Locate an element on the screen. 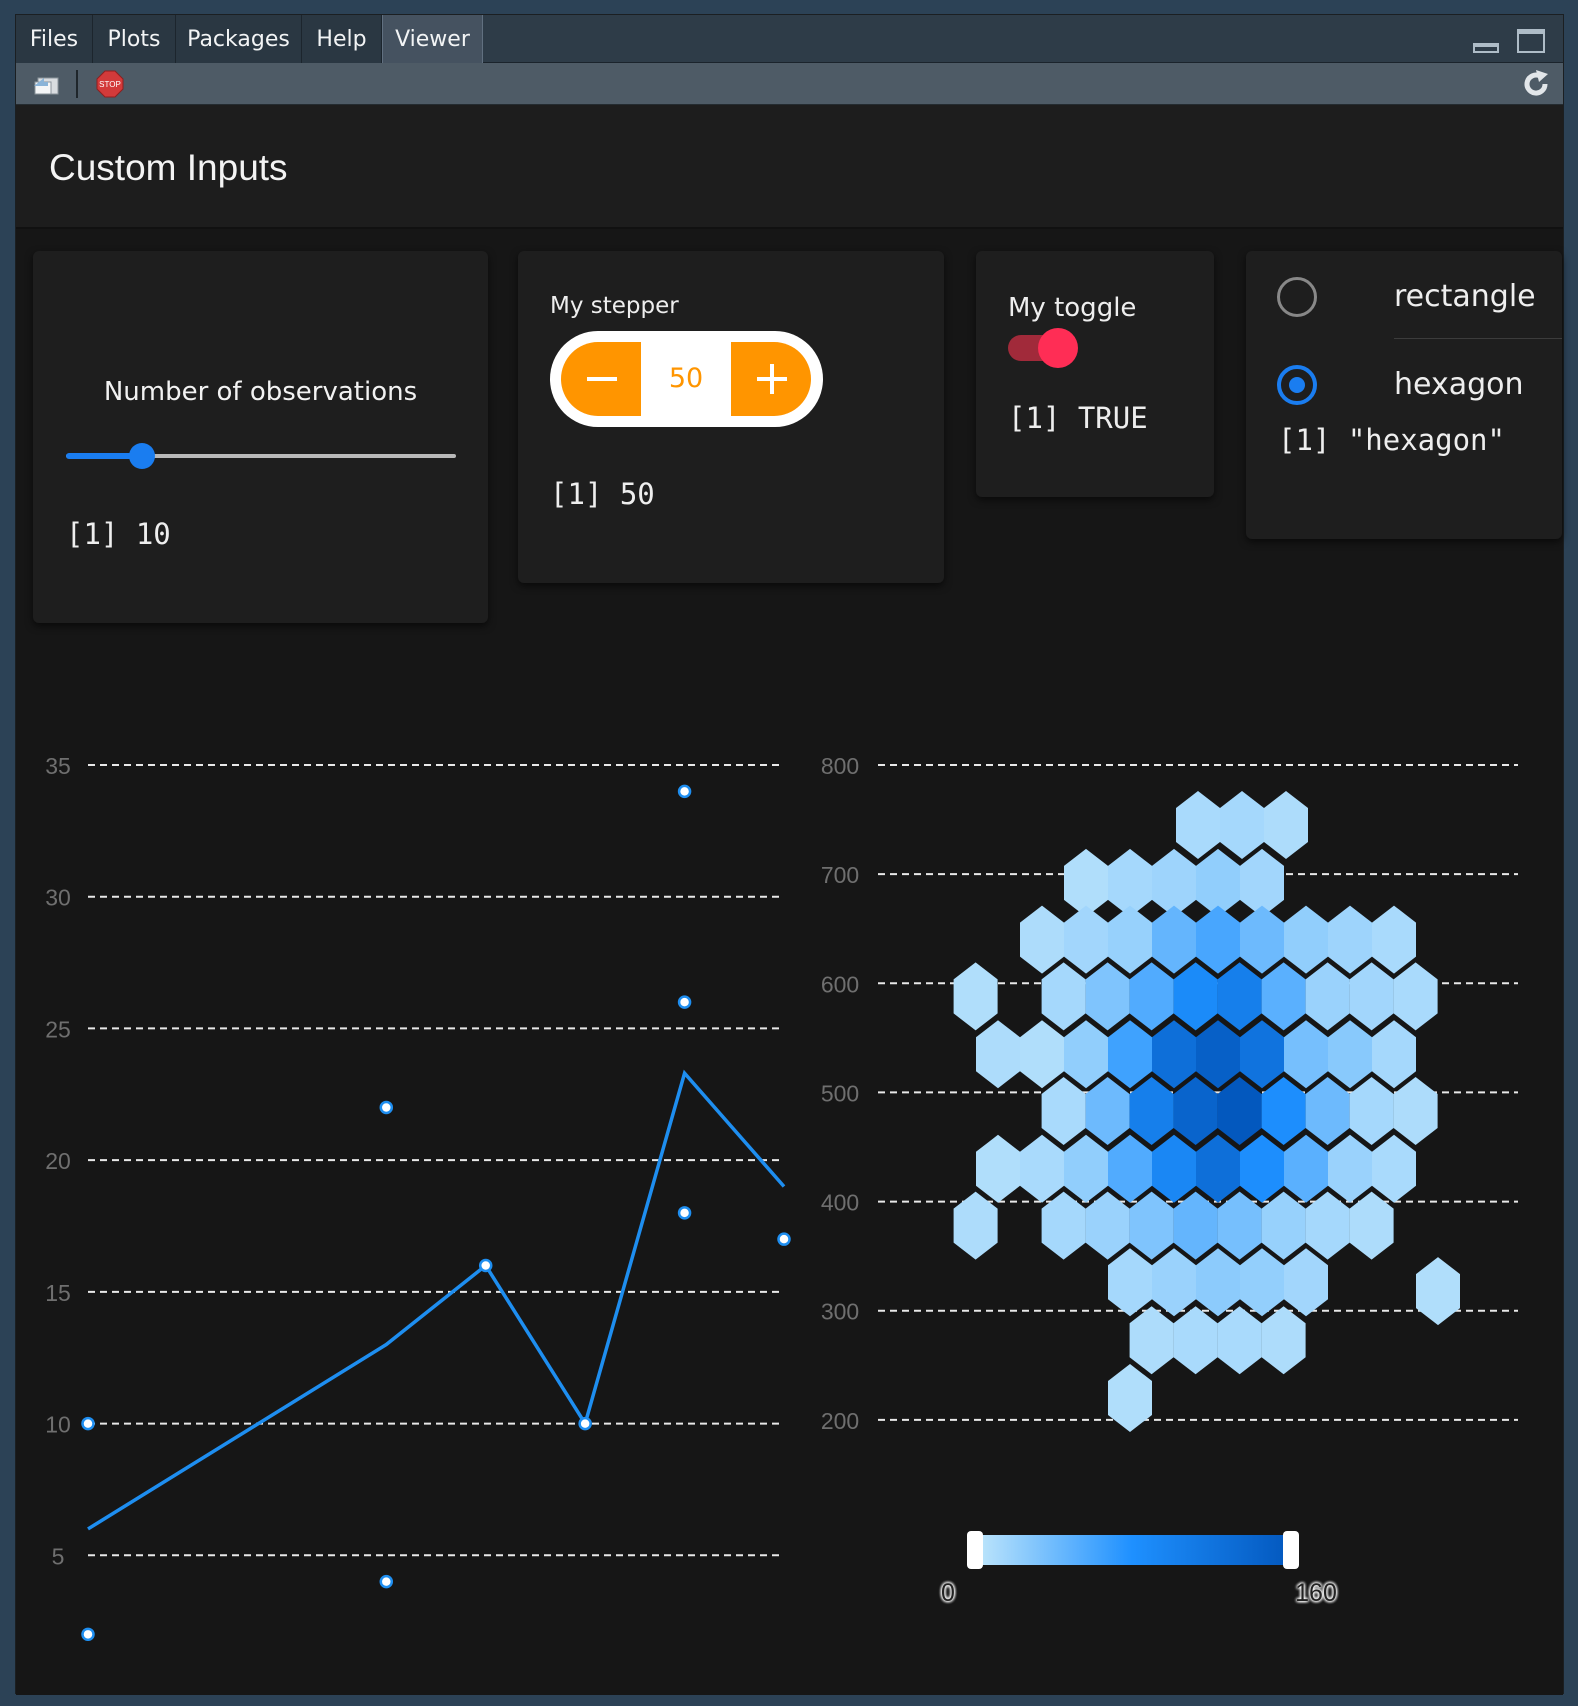  stop-icon: STOP is located at coordinates (110, 84).